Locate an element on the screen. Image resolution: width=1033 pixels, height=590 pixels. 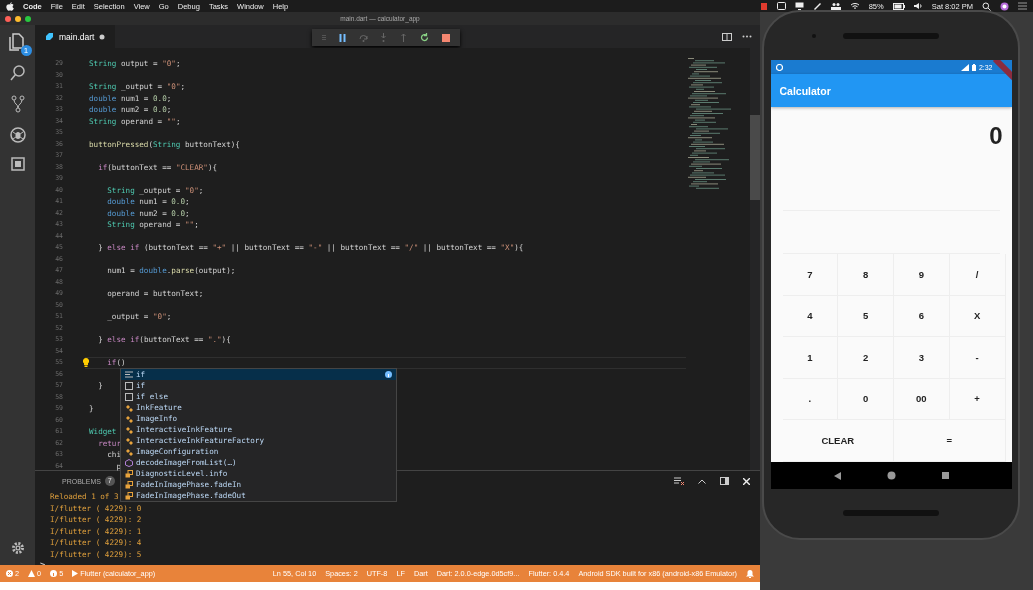
more-icon is located at coordinates (747, 36).